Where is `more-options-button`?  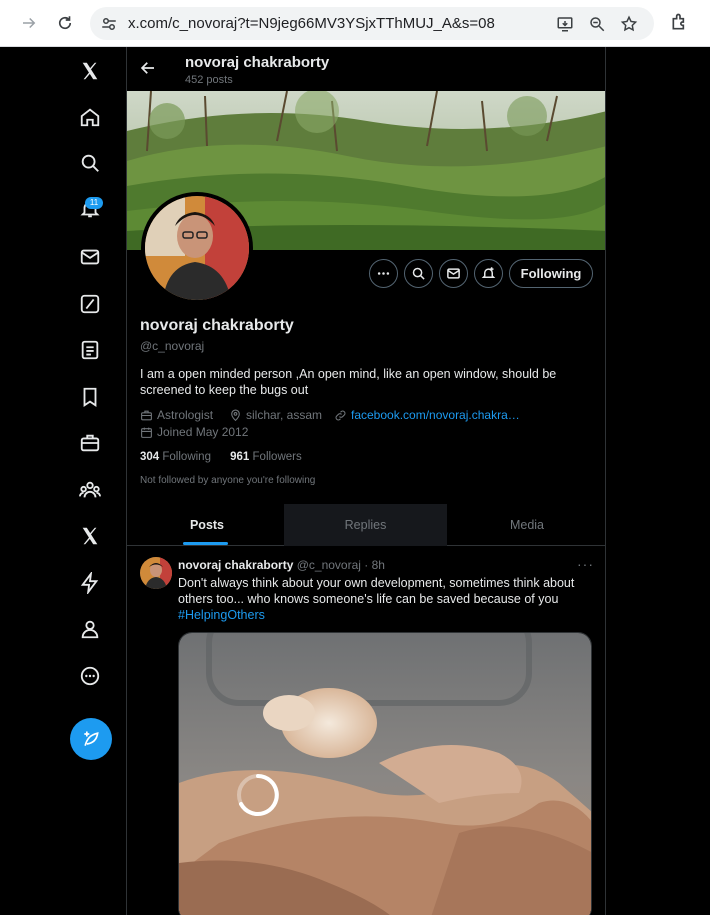
more-options-button is located at coordinates (383, 273).